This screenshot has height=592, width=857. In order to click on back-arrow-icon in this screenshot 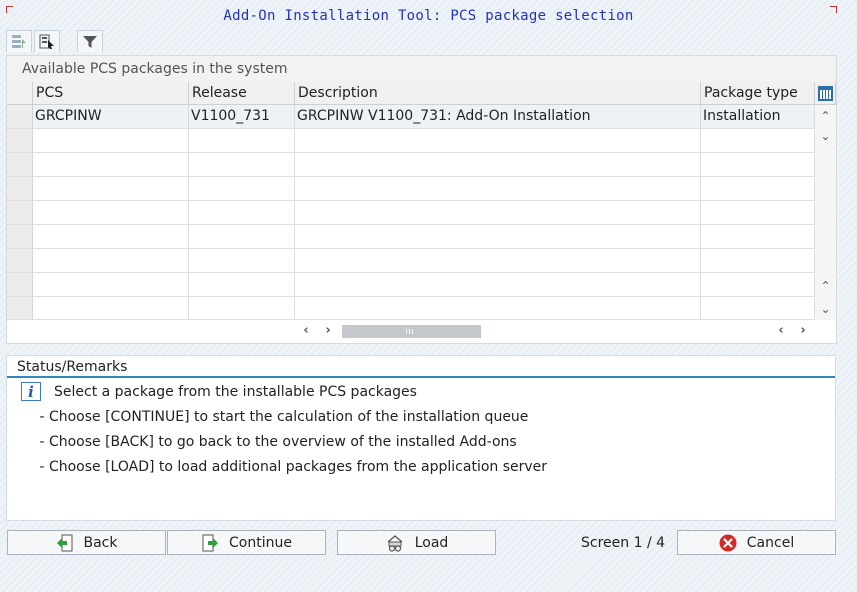, I will do `click(64, 542)`.